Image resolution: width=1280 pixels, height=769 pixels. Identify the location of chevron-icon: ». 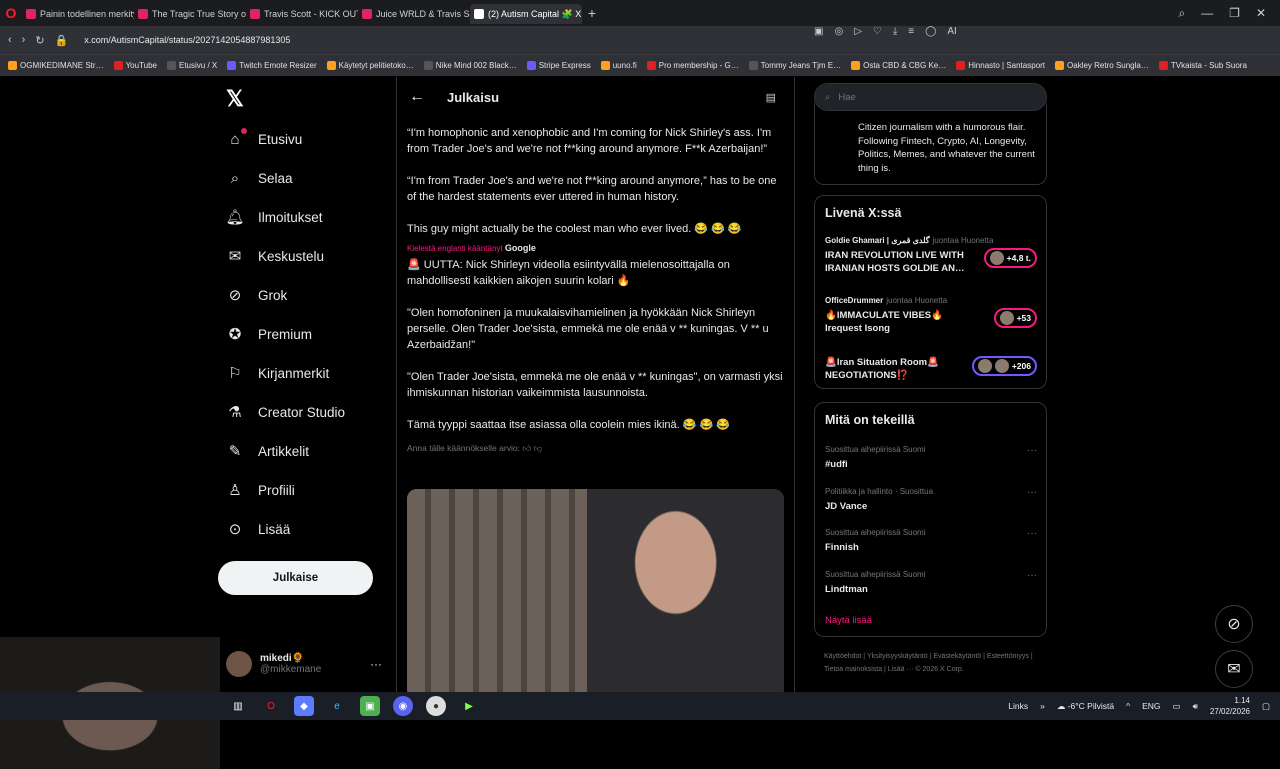
(1042, 706).